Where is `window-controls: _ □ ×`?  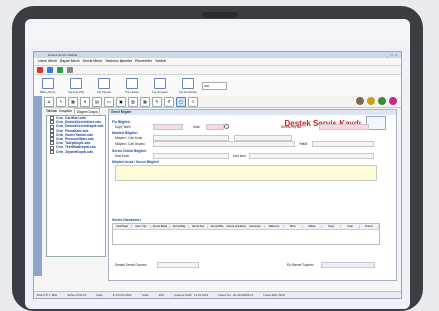 window-controls: _ □ × is located at coordinates (392, 55).